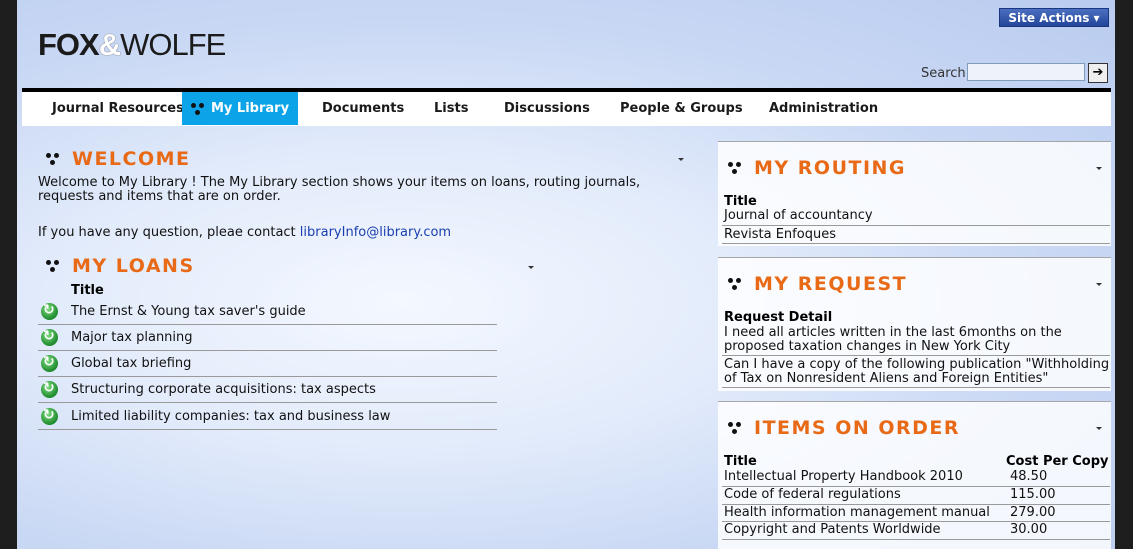 The height and width of the screenshot is (549, 1133). What do you see at coordinates (1057, 461) in the screenshot?
I see `order-column-cost: Cost Per Copy` at bounding box center [1057, 461].